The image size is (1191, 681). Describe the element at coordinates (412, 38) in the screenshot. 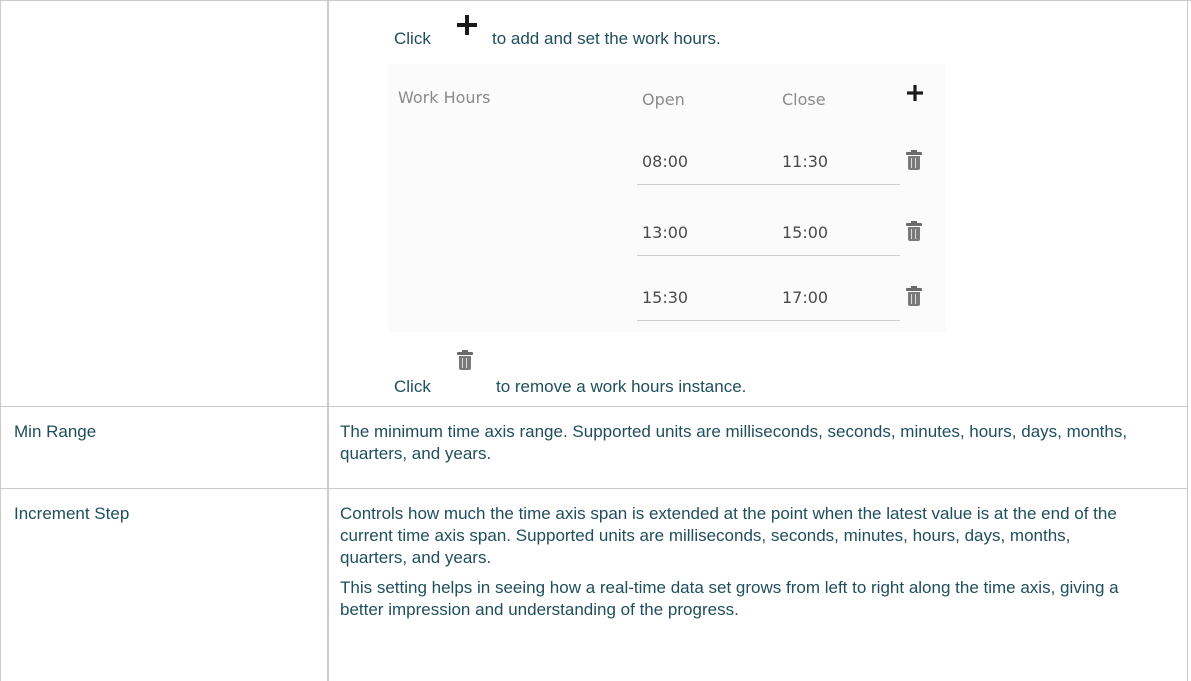

I see `add-instruction-prefix: Click` at that location.